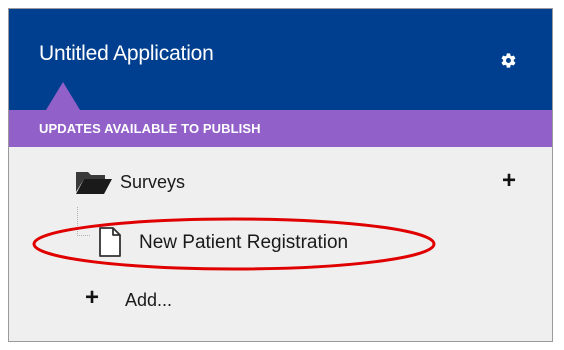  I want to click on tree-folder-surveys: Surveys +, so click(280, 181).